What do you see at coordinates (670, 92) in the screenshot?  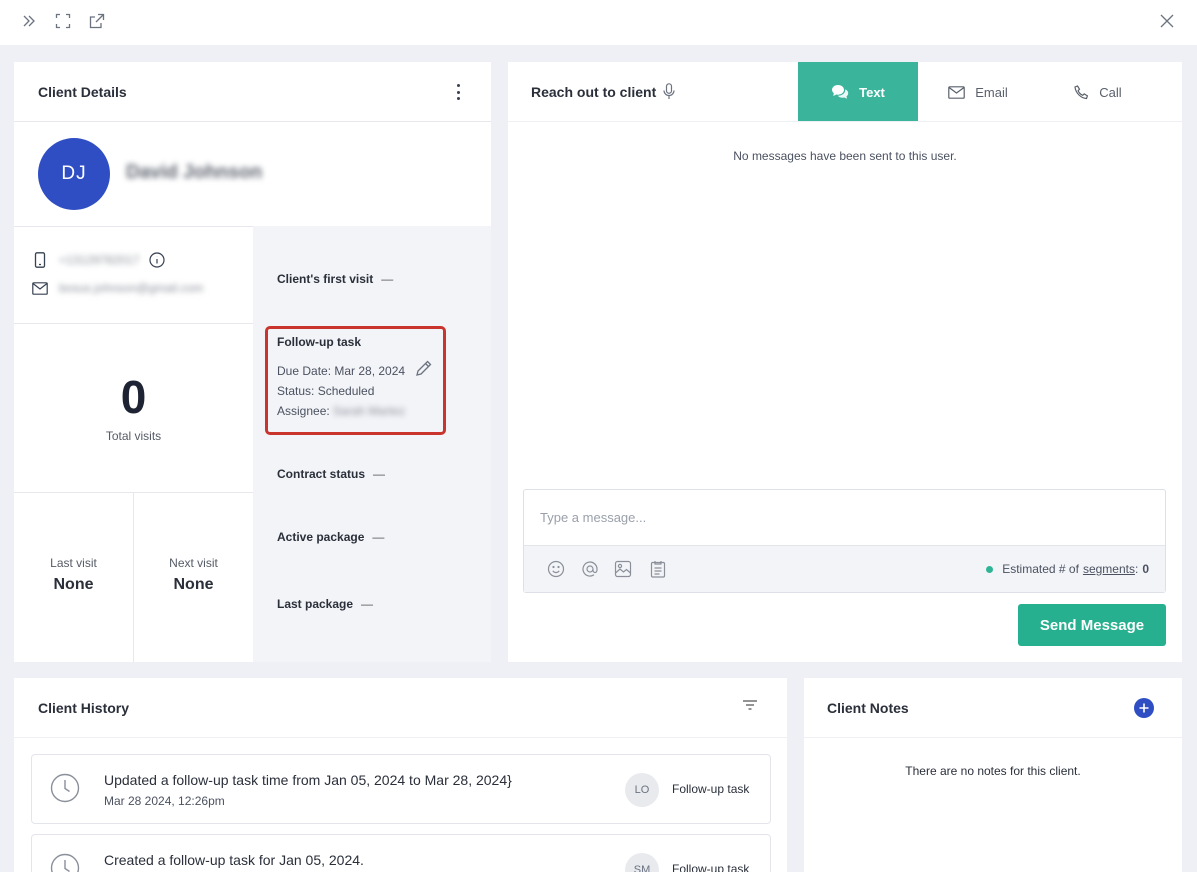 I see `microphone-icon` at bounding box center [670, 92].